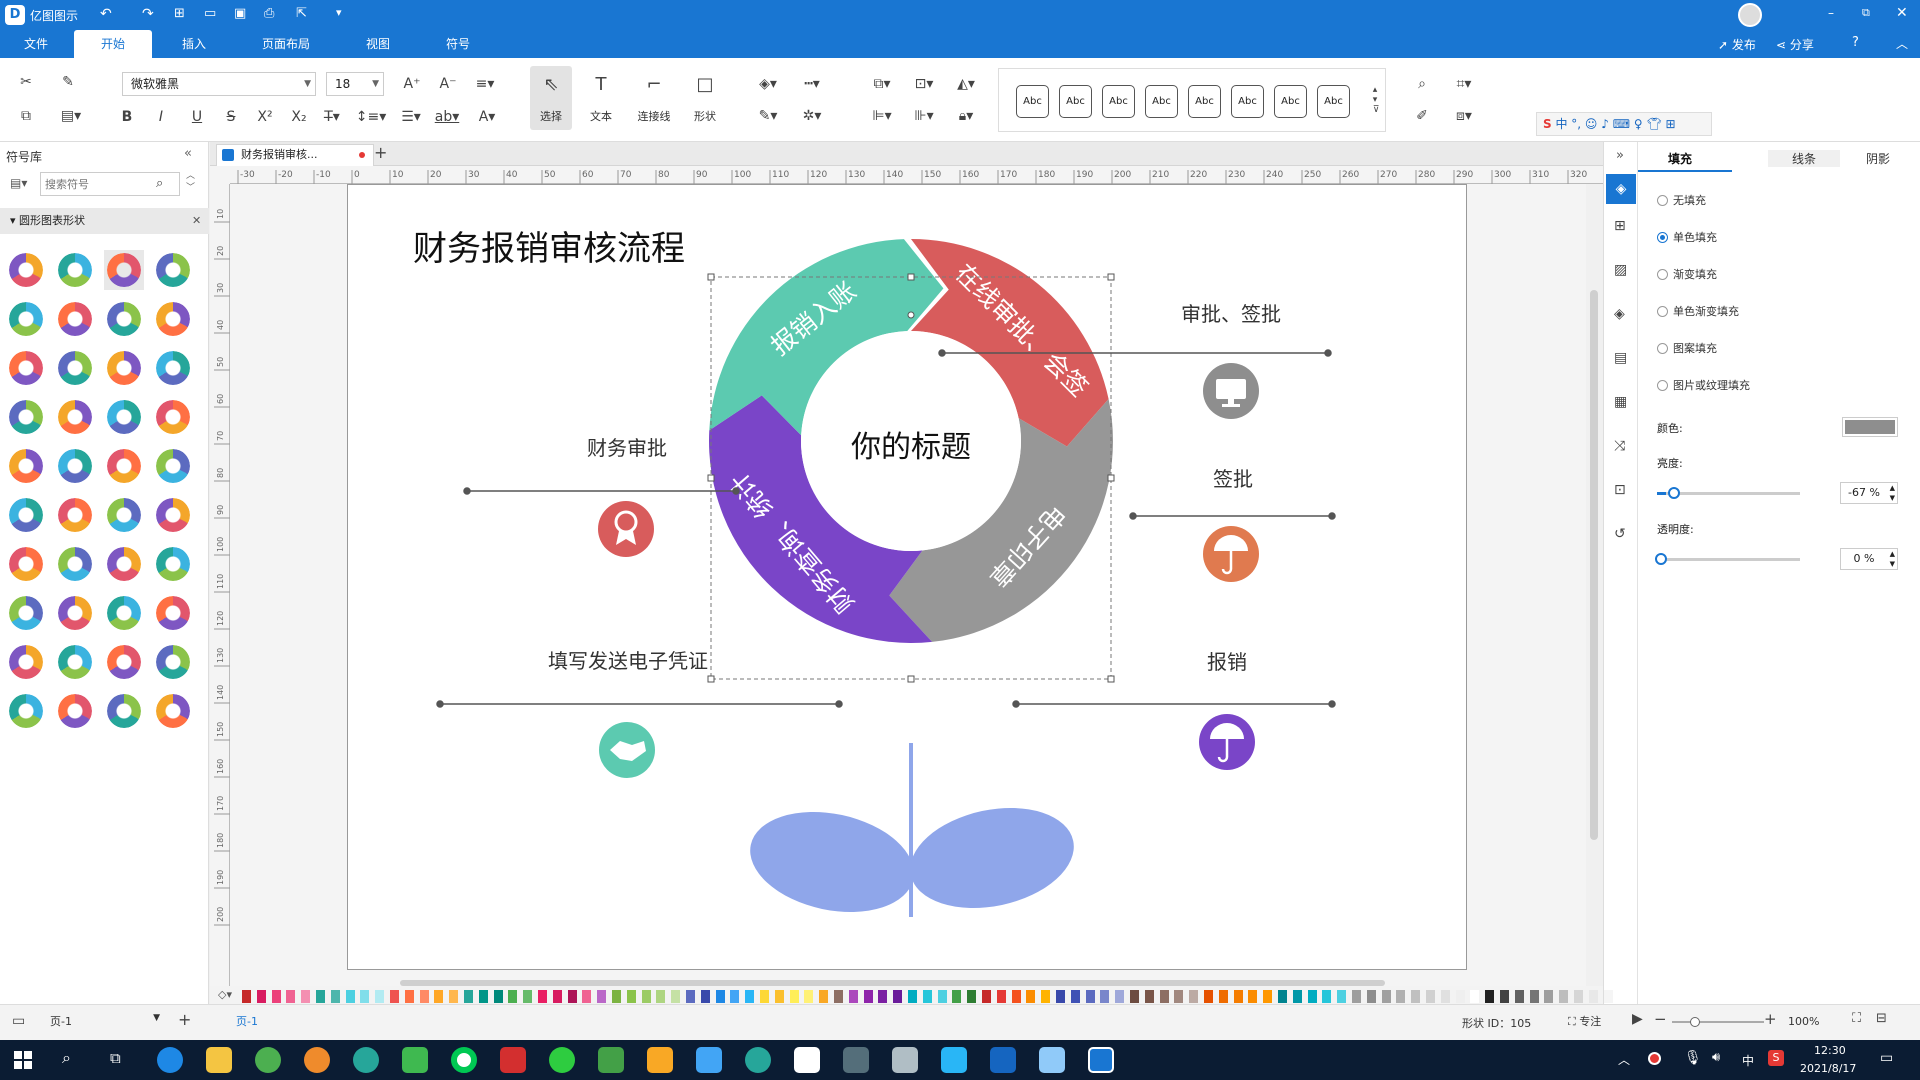 This screenshot has height=1080, width=1920. What do you see at coordinates (1866, 13) in the screenshot?
I see `maximize-icon: ⧉` at bounding box center [1866, 13].